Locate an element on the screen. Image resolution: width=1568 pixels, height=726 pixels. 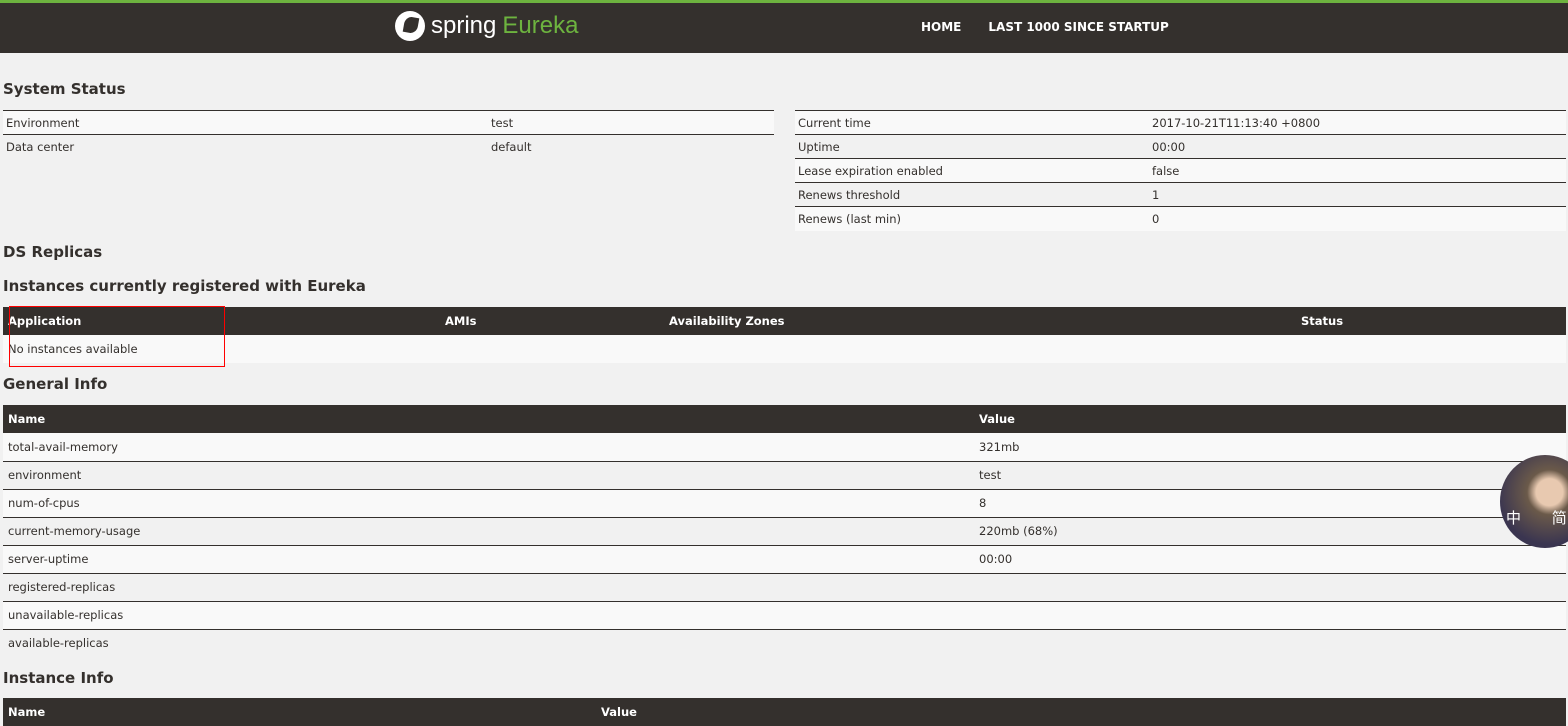
col-amis: AMIs is located at coordinates (552, 321).